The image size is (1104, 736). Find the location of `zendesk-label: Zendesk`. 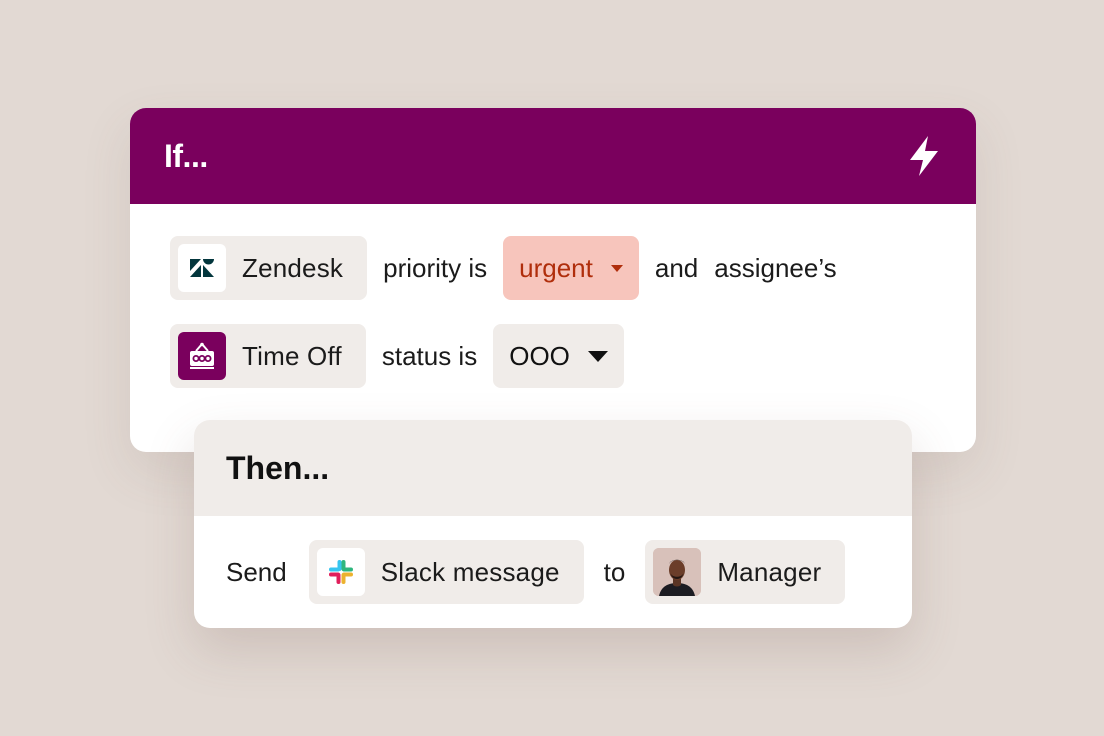

zendesk-label: Zendesk is located at coordinates (293, 267).